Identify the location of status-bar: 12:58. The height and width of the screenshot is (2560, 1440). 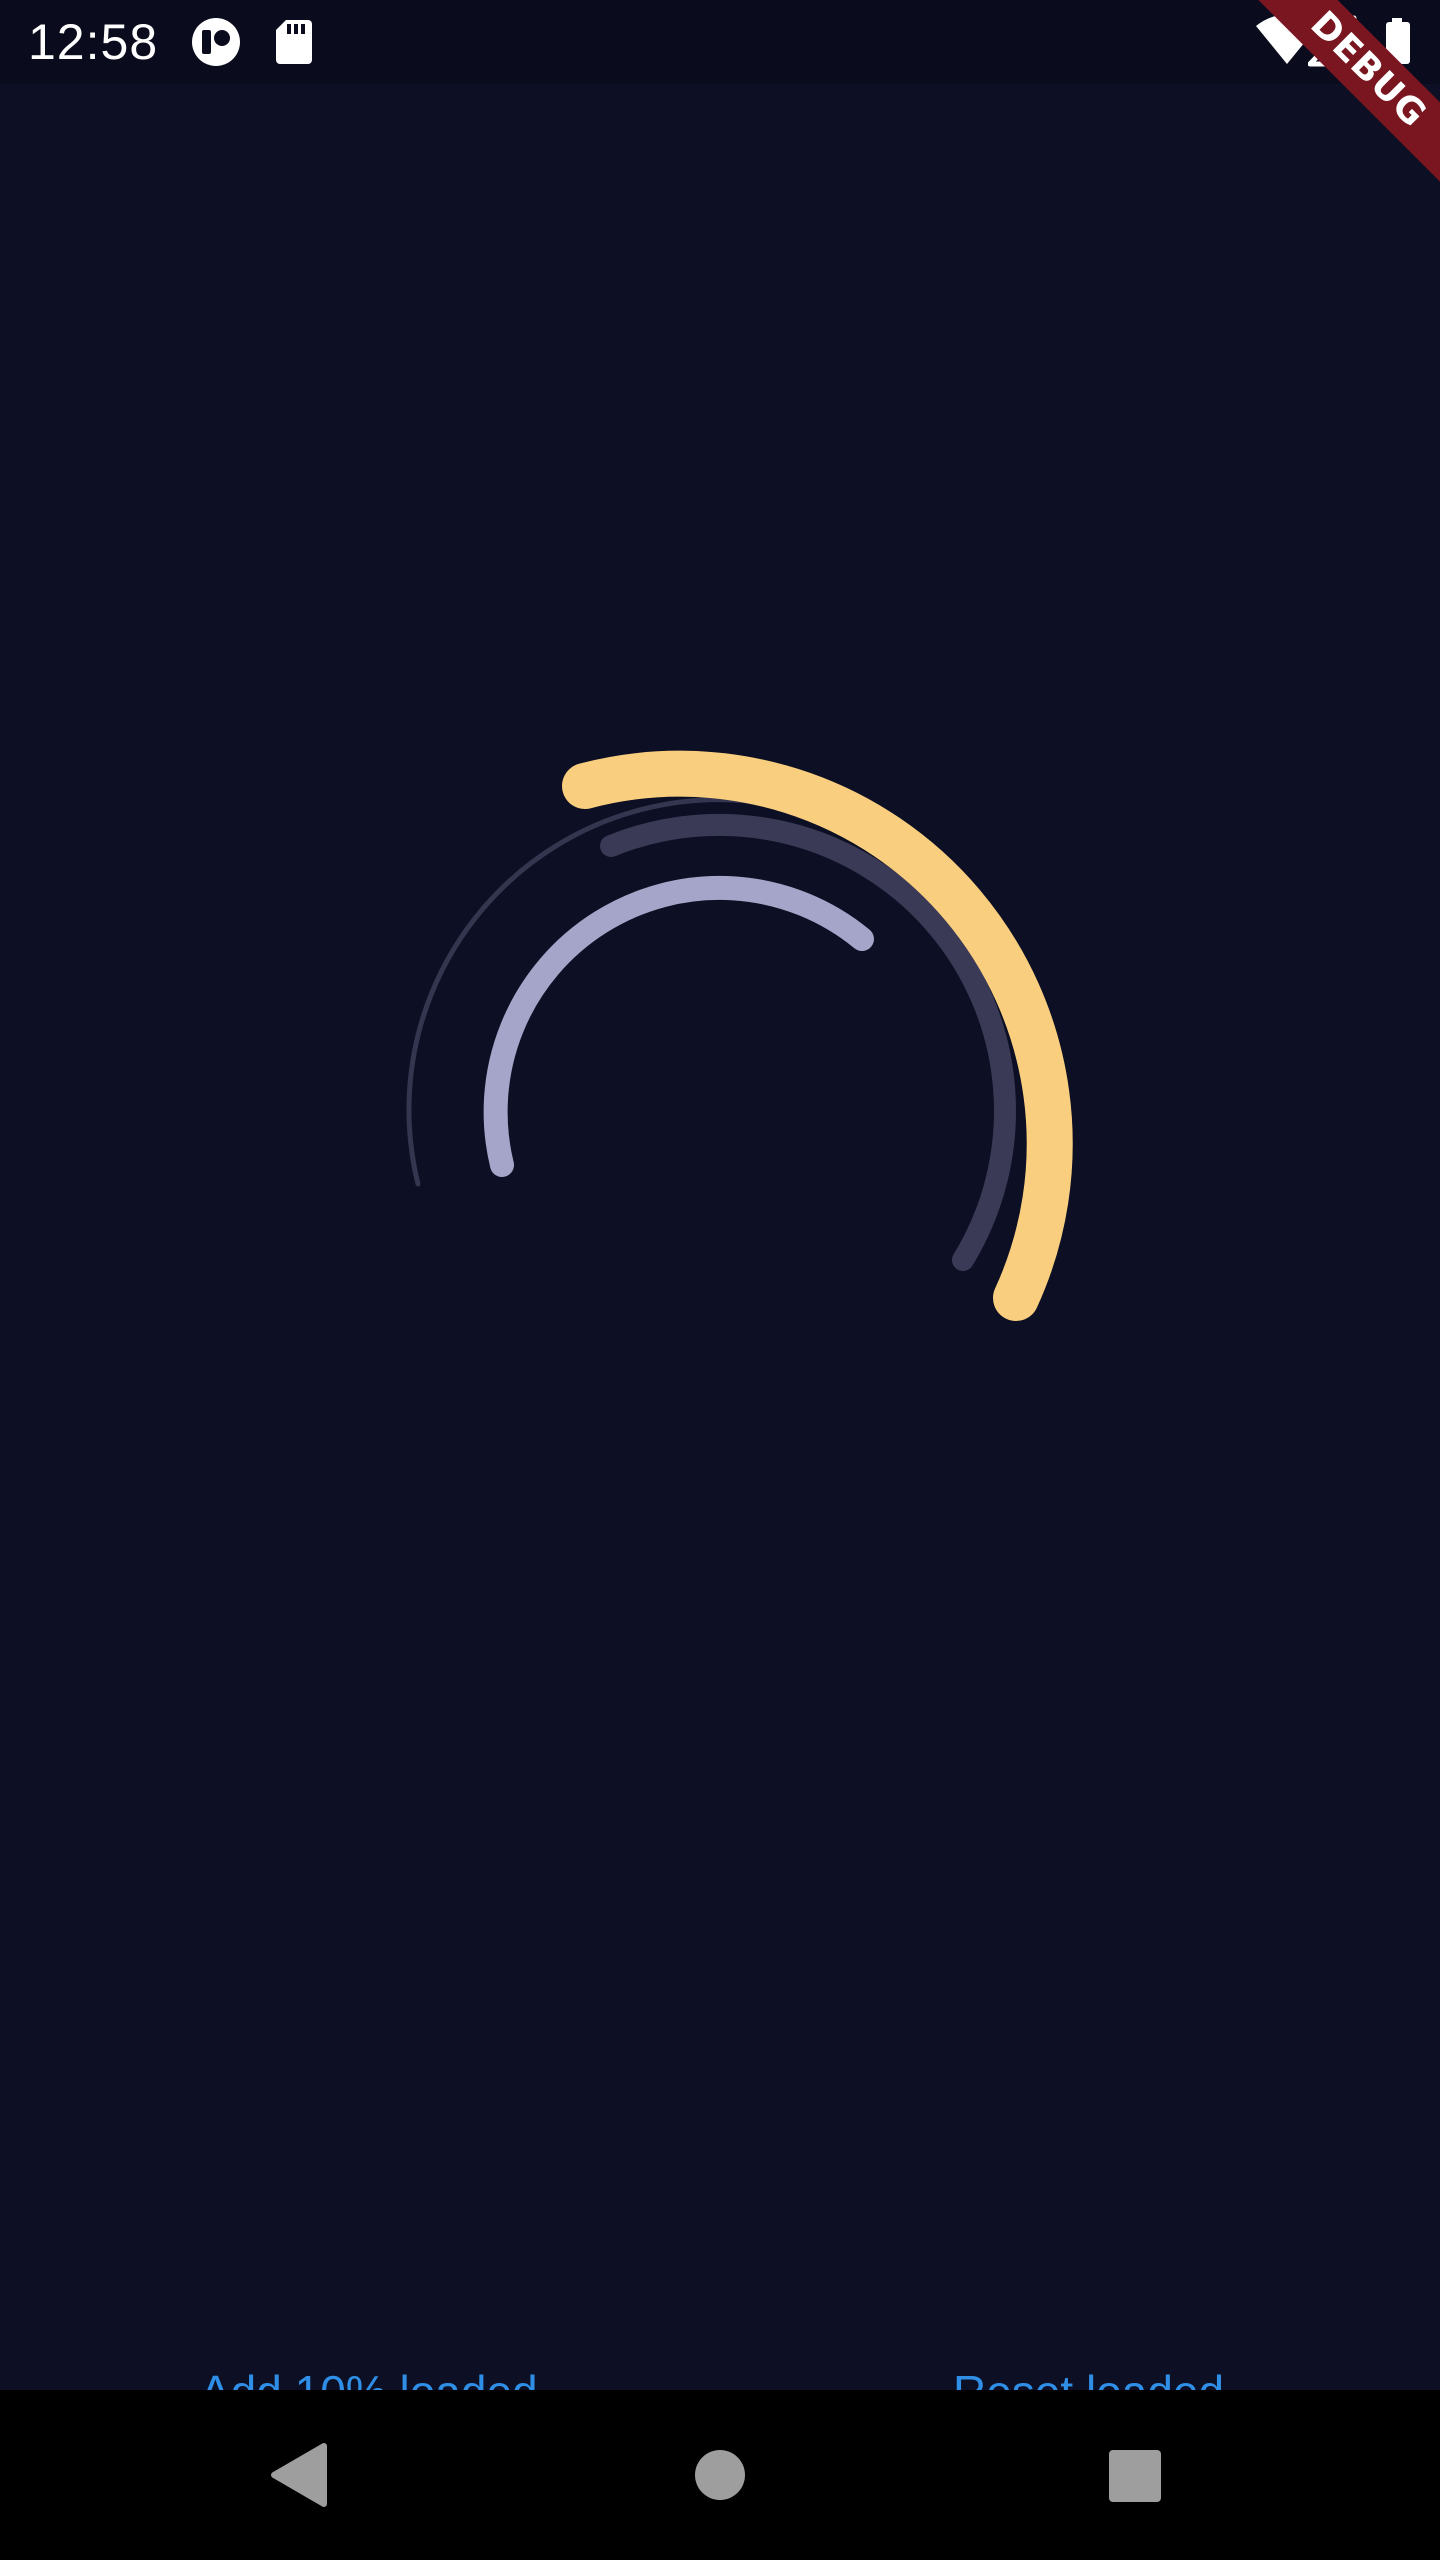
(720, 42).